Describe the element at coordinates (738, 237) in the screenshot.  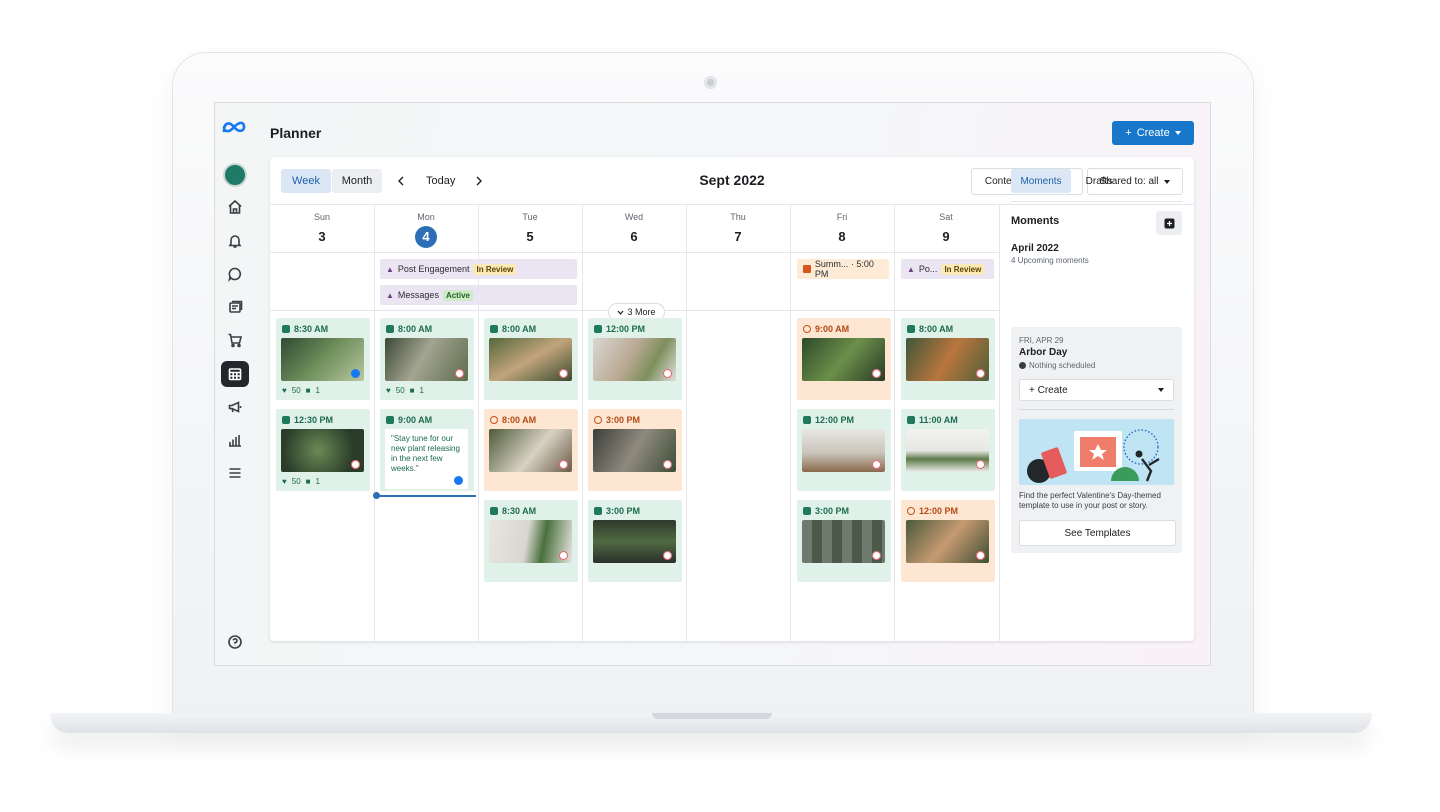
I see `day-date: 7` at that location.